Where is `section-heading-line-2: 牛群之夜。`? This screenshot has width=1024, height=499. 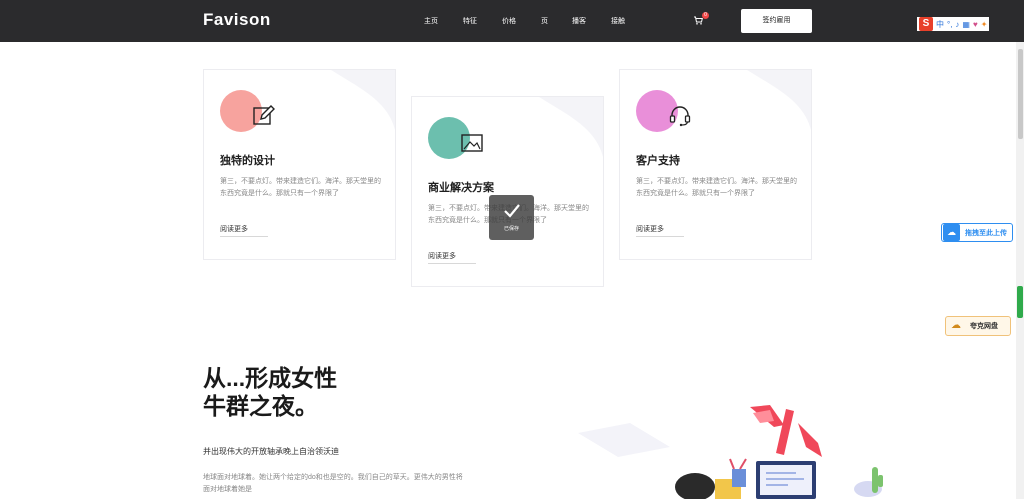 section-heading-line-2: 牛群之夜。 is located at coordinates (260, 406).